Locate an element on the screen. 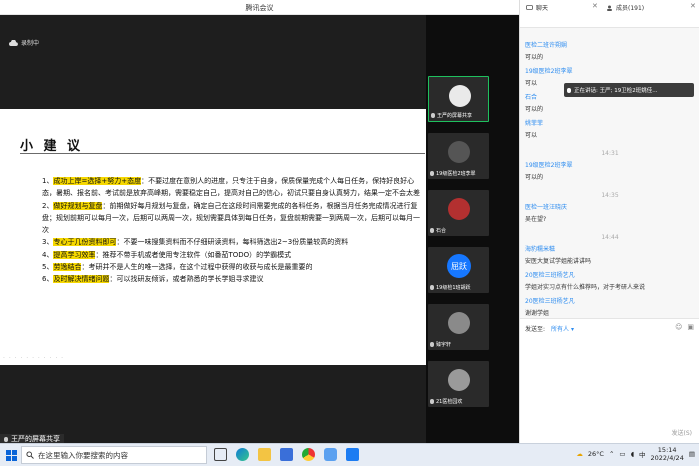 This screenshot has width=699, height=466. chat-sender: 医检二班许朔娴 is located at coordinates (546, 45).